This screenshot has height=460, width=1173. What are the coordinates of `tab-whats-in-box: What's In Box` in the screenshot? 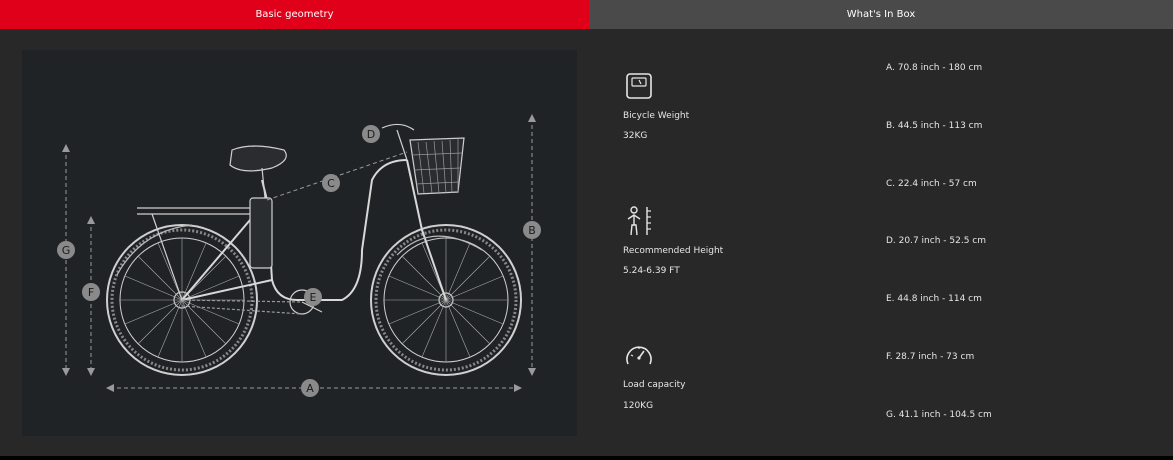 It's located at (881, 14).